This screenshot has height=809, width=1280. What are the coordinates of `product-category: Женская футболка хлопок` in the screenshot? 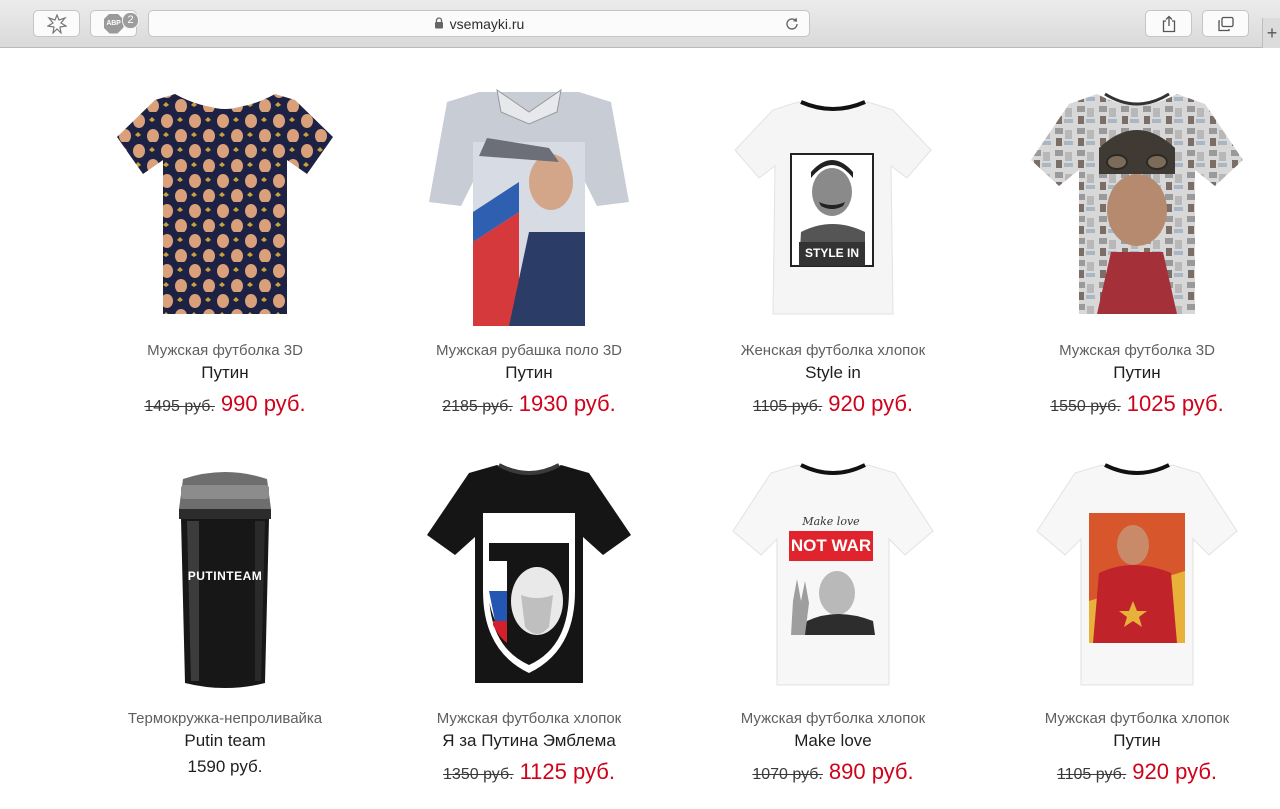 It's located at (833, 350).